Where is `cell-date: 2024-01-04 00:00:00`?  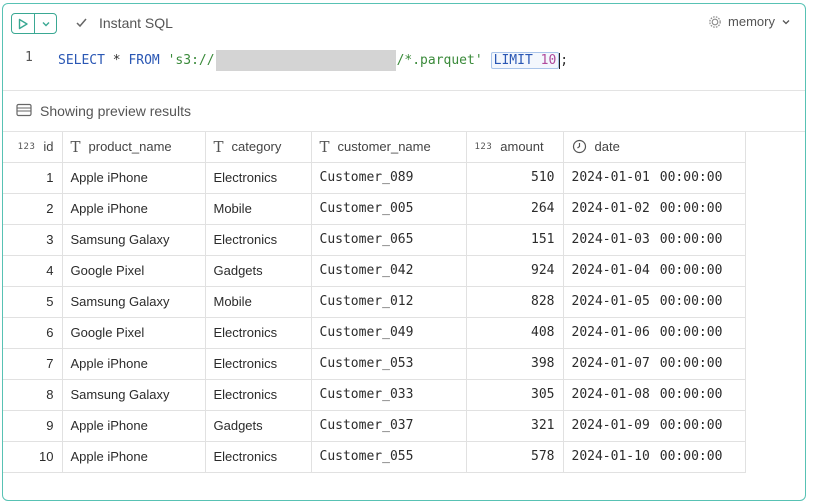
cell-date: 2024-01-04 00:00:00 is located at coordinates (654, 270).